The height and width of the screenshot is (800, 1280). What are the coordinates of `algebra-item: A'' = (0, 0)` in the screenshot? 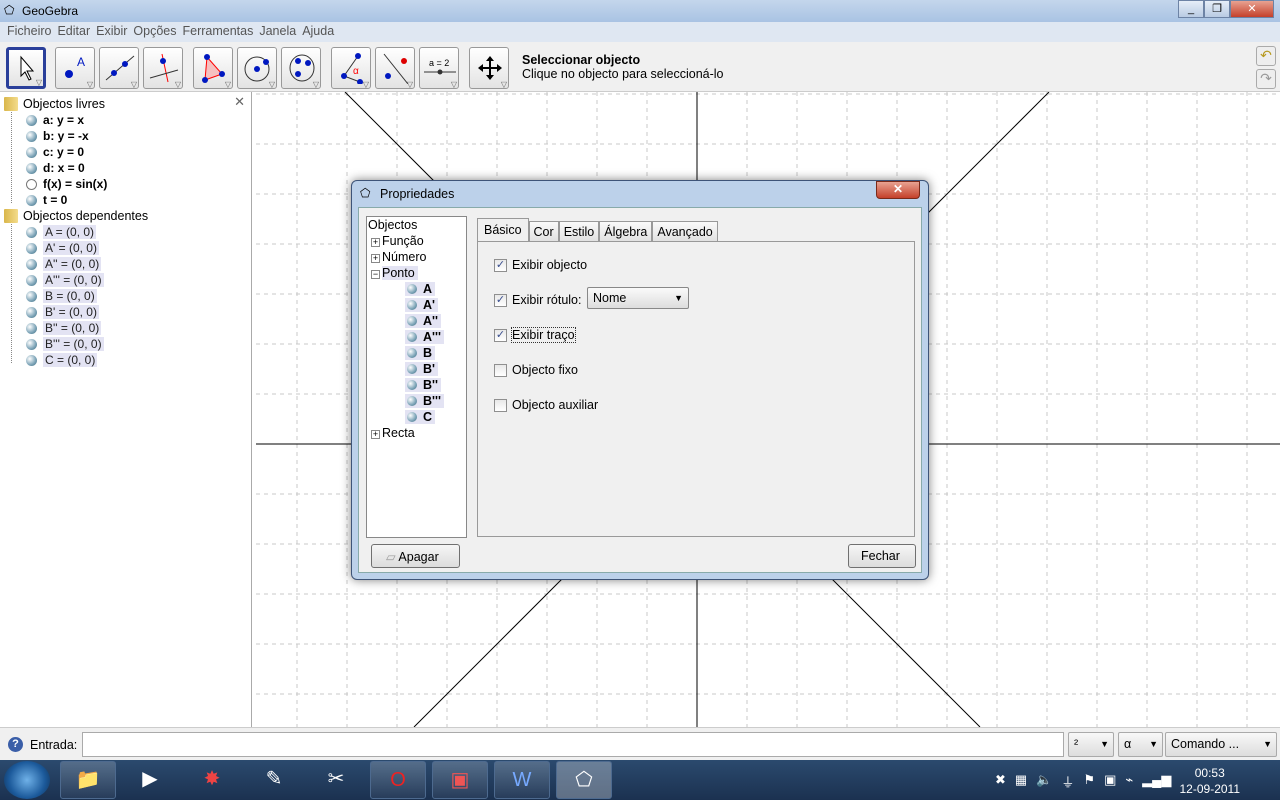 It's located at (57, 264).